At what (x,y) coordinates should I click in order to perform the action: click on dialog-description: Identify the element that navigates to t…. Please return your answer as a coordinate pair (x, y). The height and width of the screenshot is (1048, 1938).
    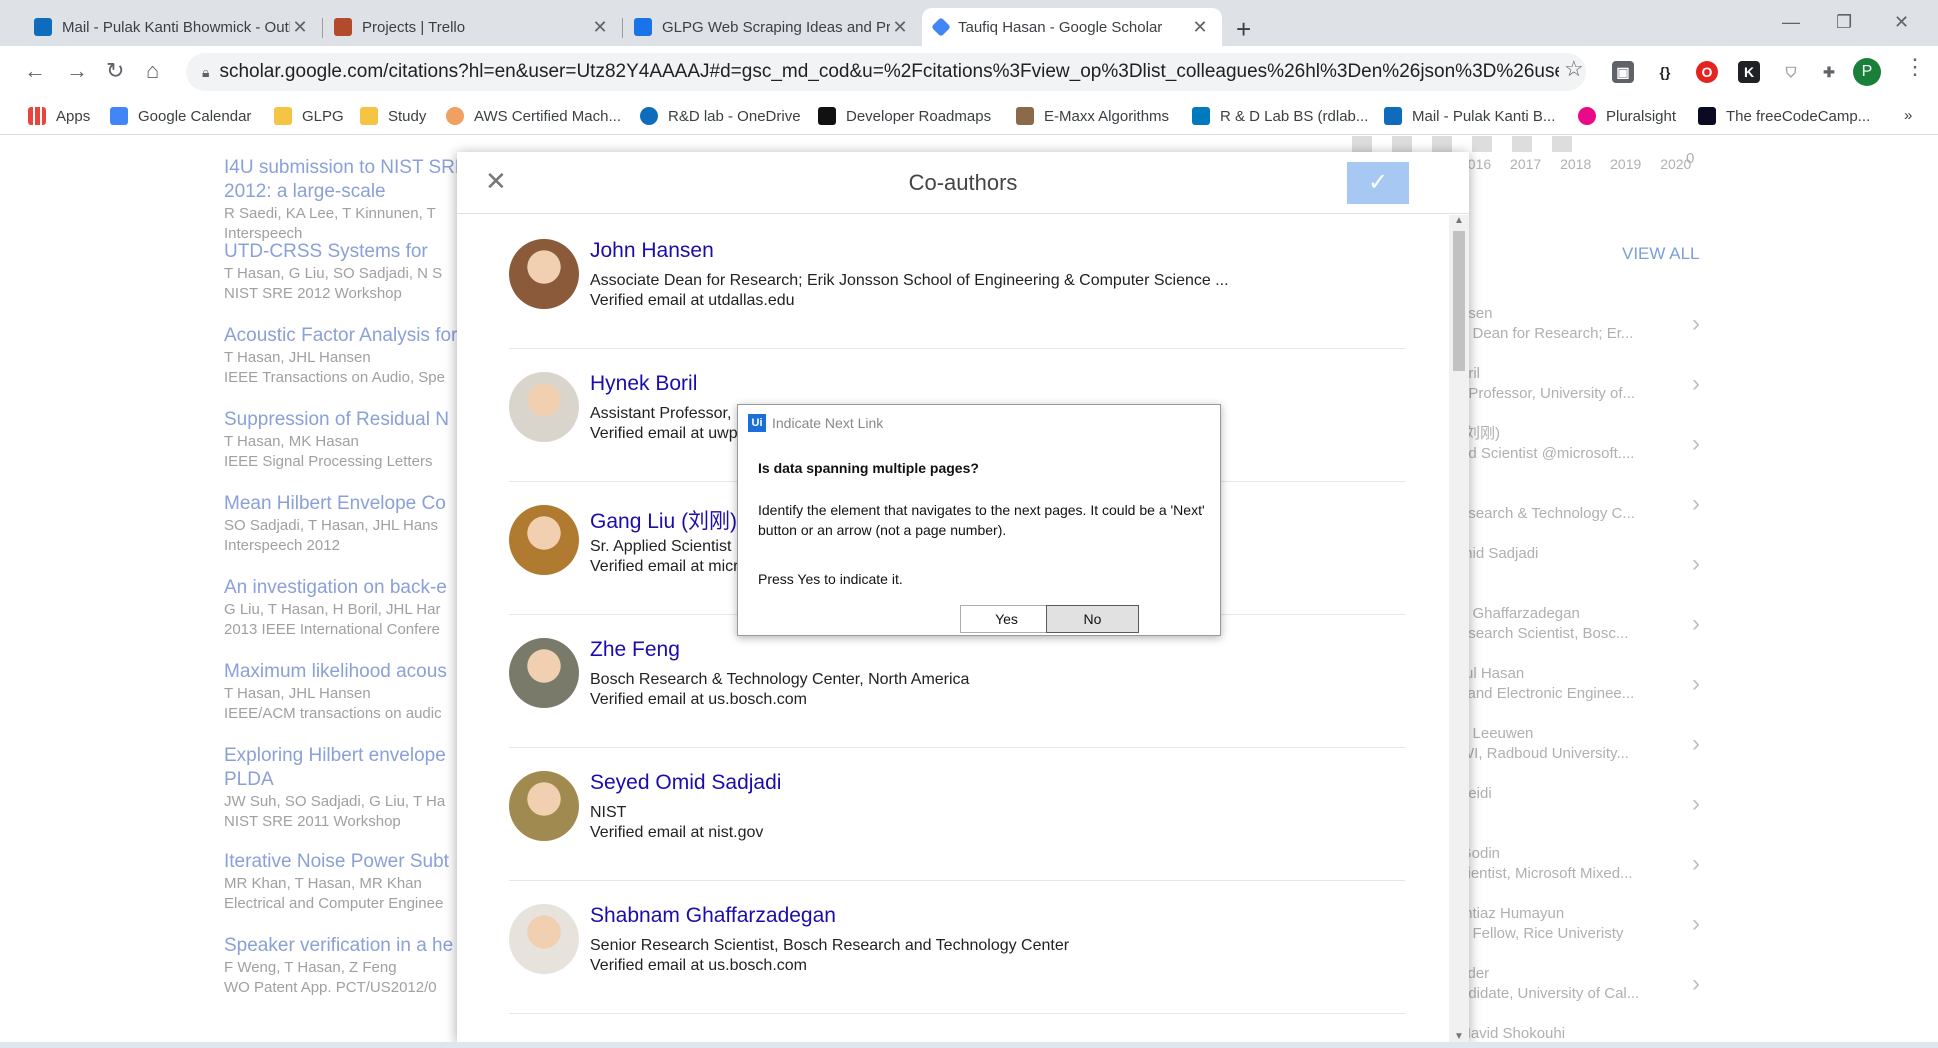
    Looking at the image, I should click on (981, 520).